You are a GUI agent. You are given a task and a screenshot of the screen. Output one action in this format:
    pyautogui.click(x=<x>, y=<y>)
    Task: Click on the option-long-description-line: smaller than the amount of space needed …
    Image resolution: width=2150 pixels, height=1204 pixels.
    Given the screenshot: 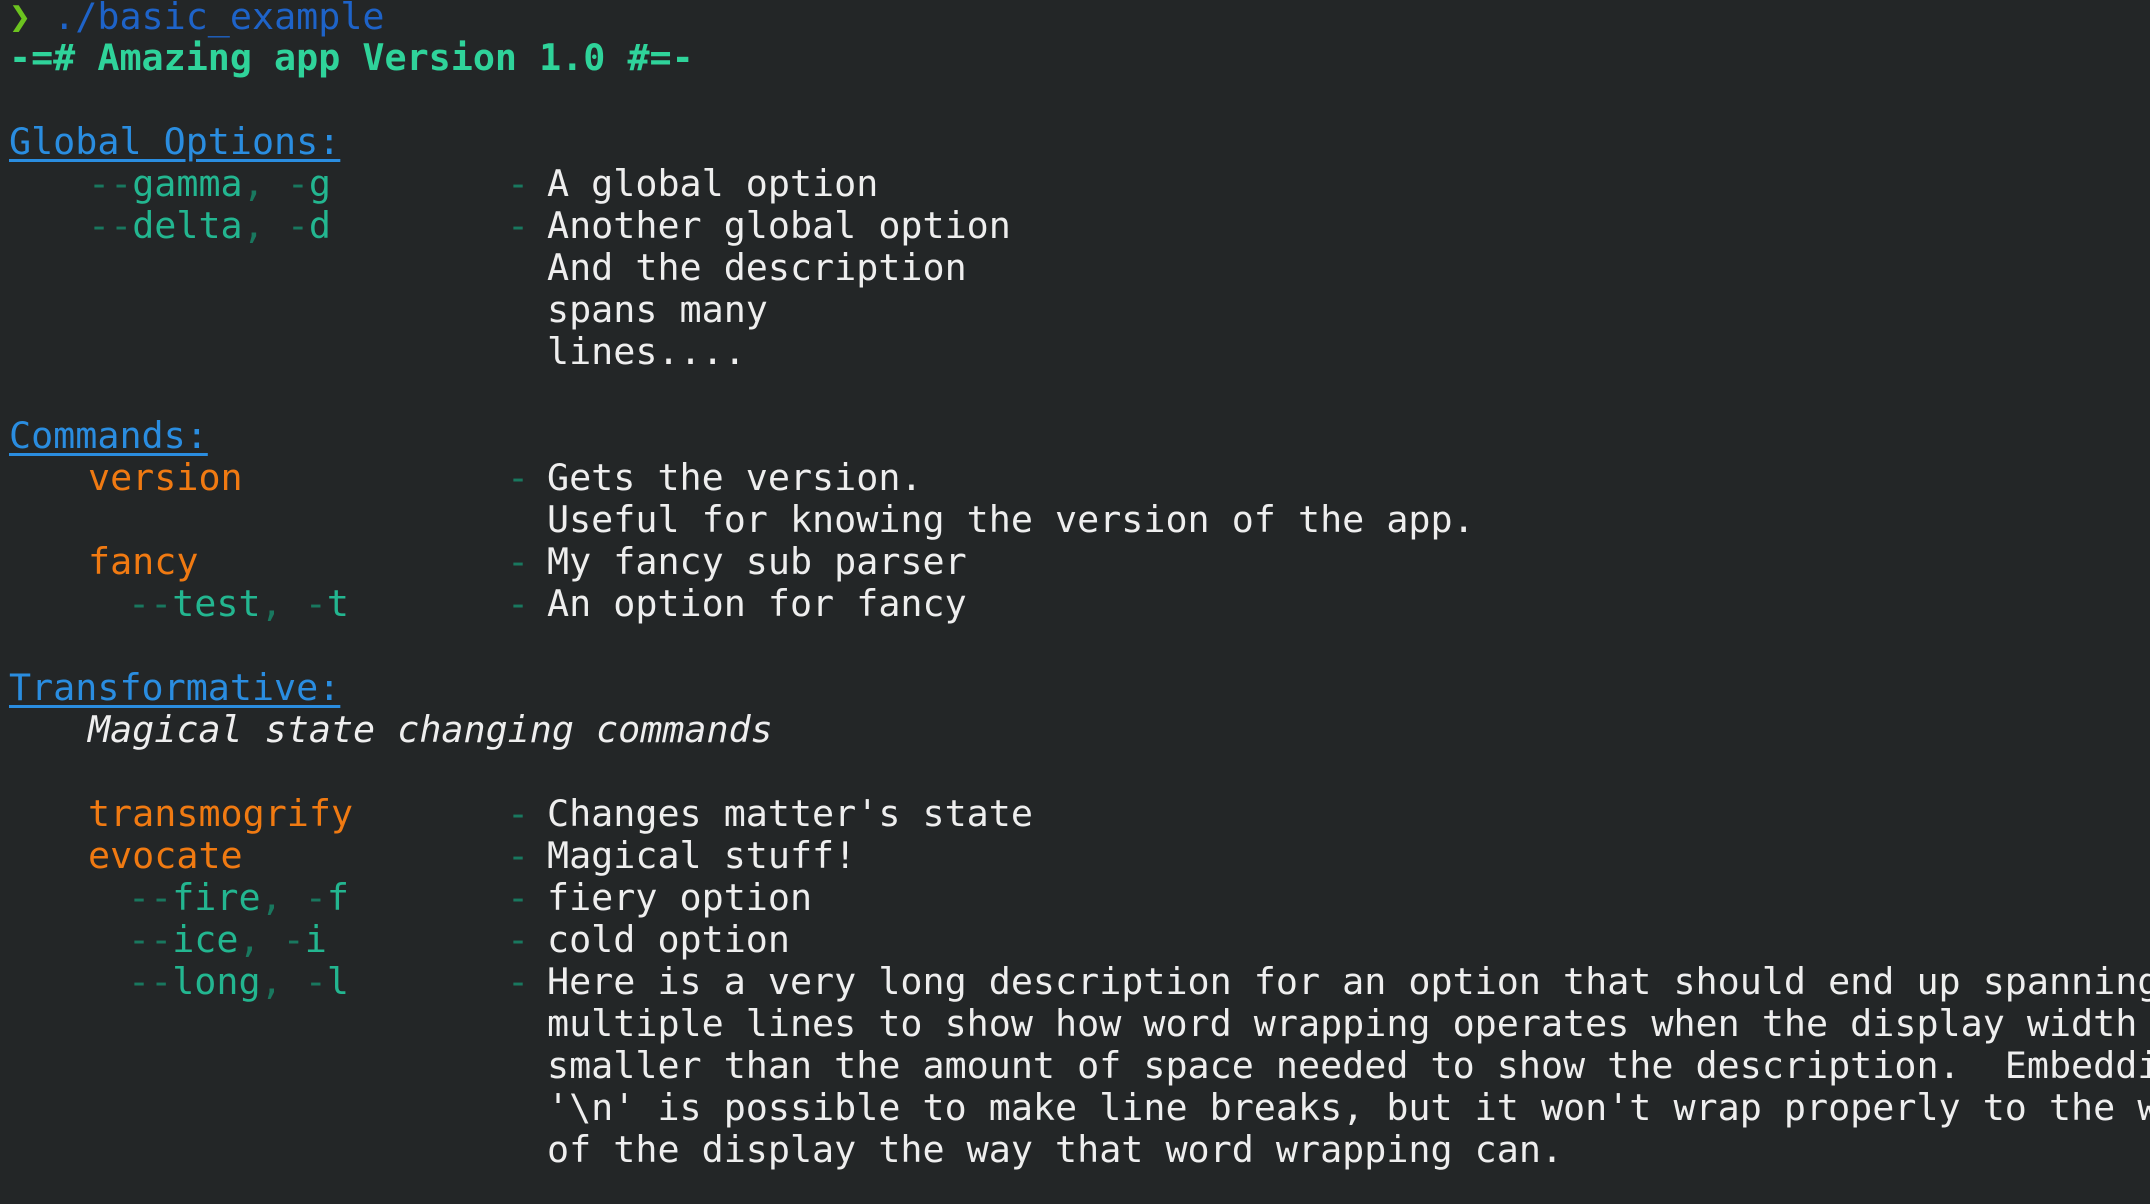 What is the action you would take?
    pyautogui.click(x=1348, y=1065)
    